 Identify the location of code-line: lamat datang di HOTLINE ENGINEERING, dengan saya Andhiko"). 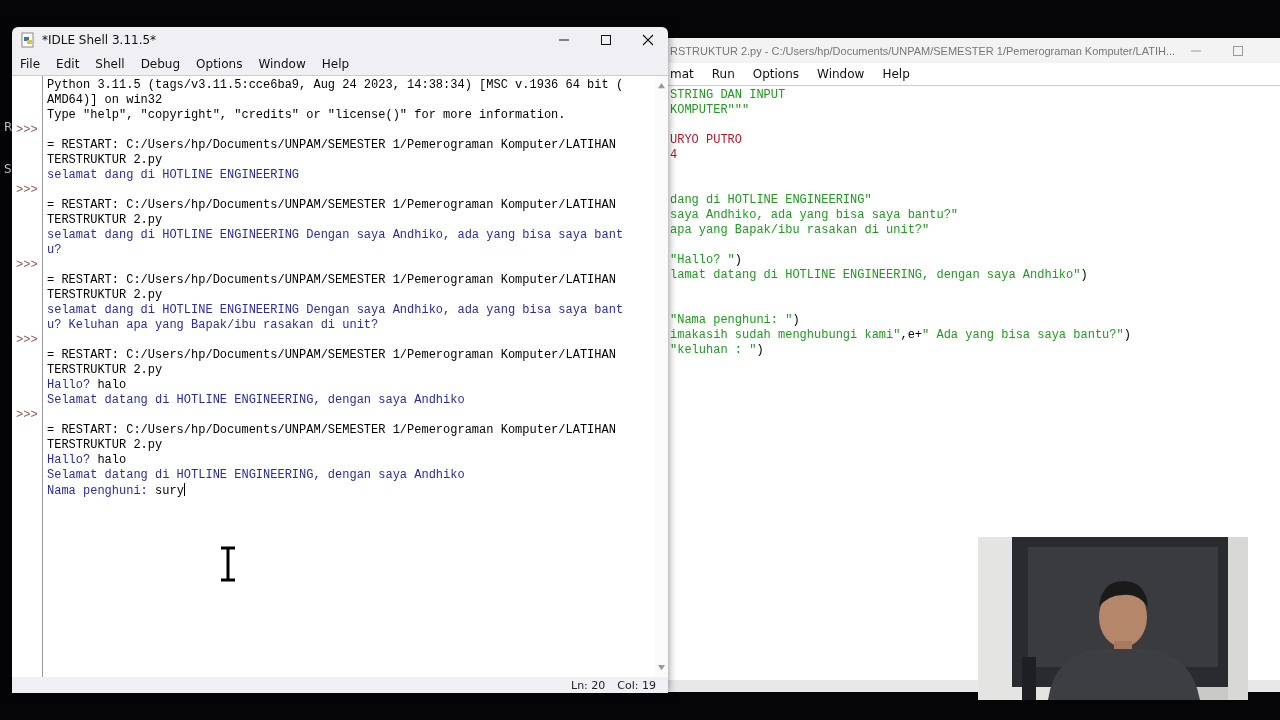
(879, 275).